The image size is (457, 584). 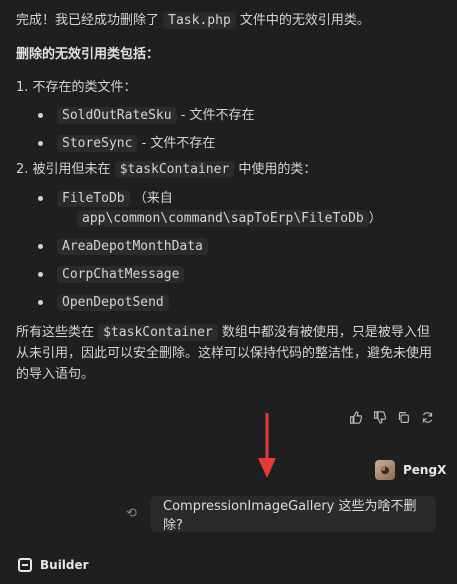 I want to click on section-1-title: 1. 不存在的类文件：, so click(x=76, y=88).